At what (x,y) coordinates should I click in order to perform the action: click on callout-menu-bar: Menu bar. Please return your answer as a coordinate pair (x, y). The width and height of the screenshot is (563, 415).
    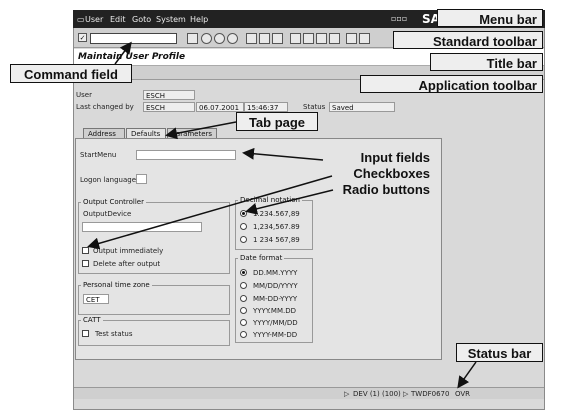
    Looking at the image, I should click on (490, 18).